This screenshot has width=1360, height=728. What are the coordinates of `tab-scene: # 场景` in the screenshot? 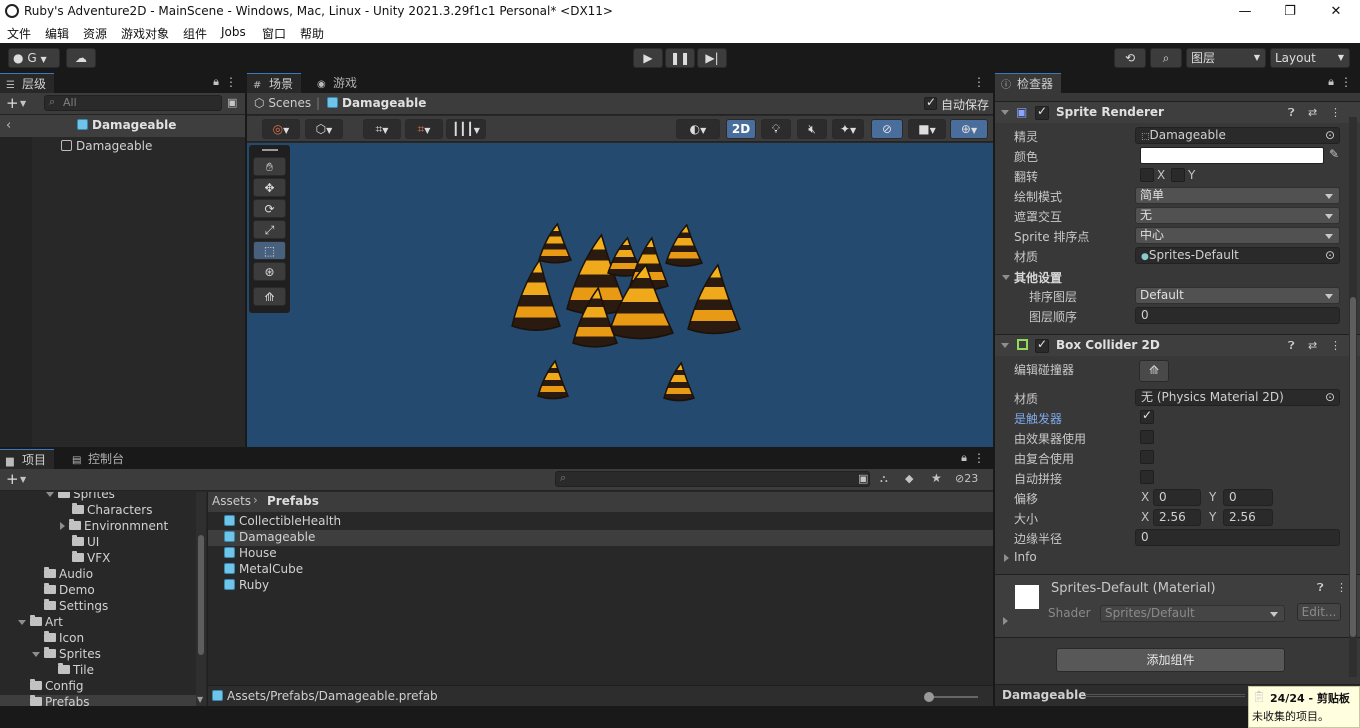 It's located at (274, 83).